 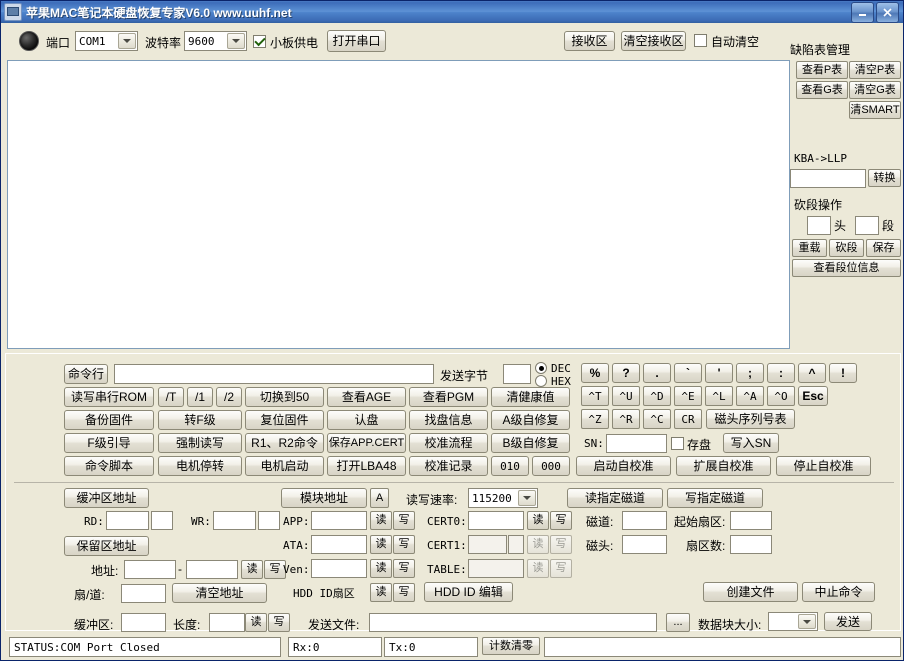 What do you see at coordinates (503, 498) in the screenshot?
I see `rw-speed-select: 115200` at bounding box center [503, 498].